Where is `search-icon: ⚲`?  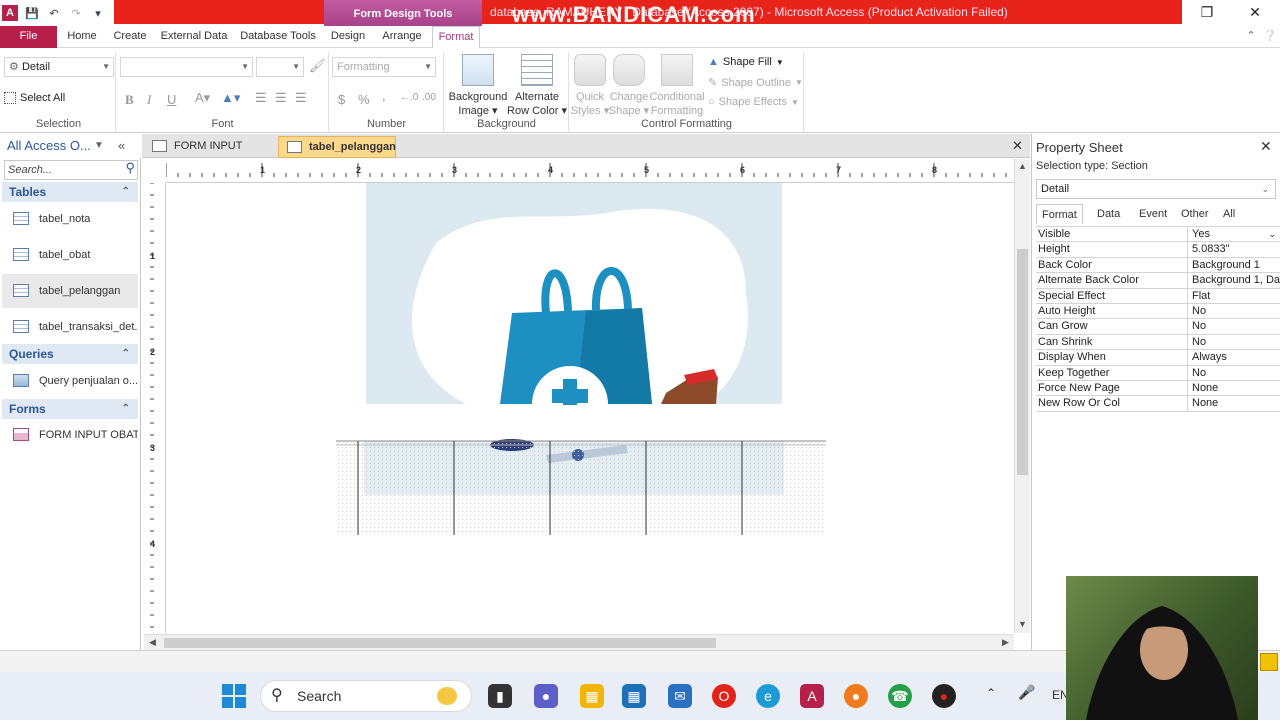
search-icon: ⚲ is located at coordinates (130, 168).